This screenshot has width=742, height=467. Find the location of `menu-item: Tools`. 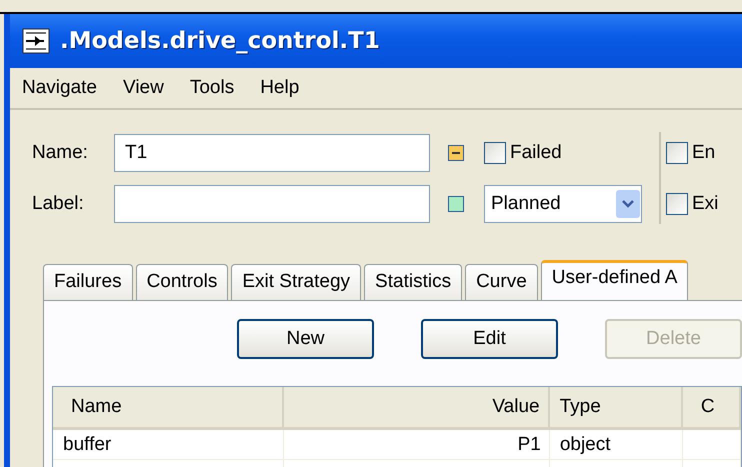

menu-item: Tools is located at coordinates (212, 88).